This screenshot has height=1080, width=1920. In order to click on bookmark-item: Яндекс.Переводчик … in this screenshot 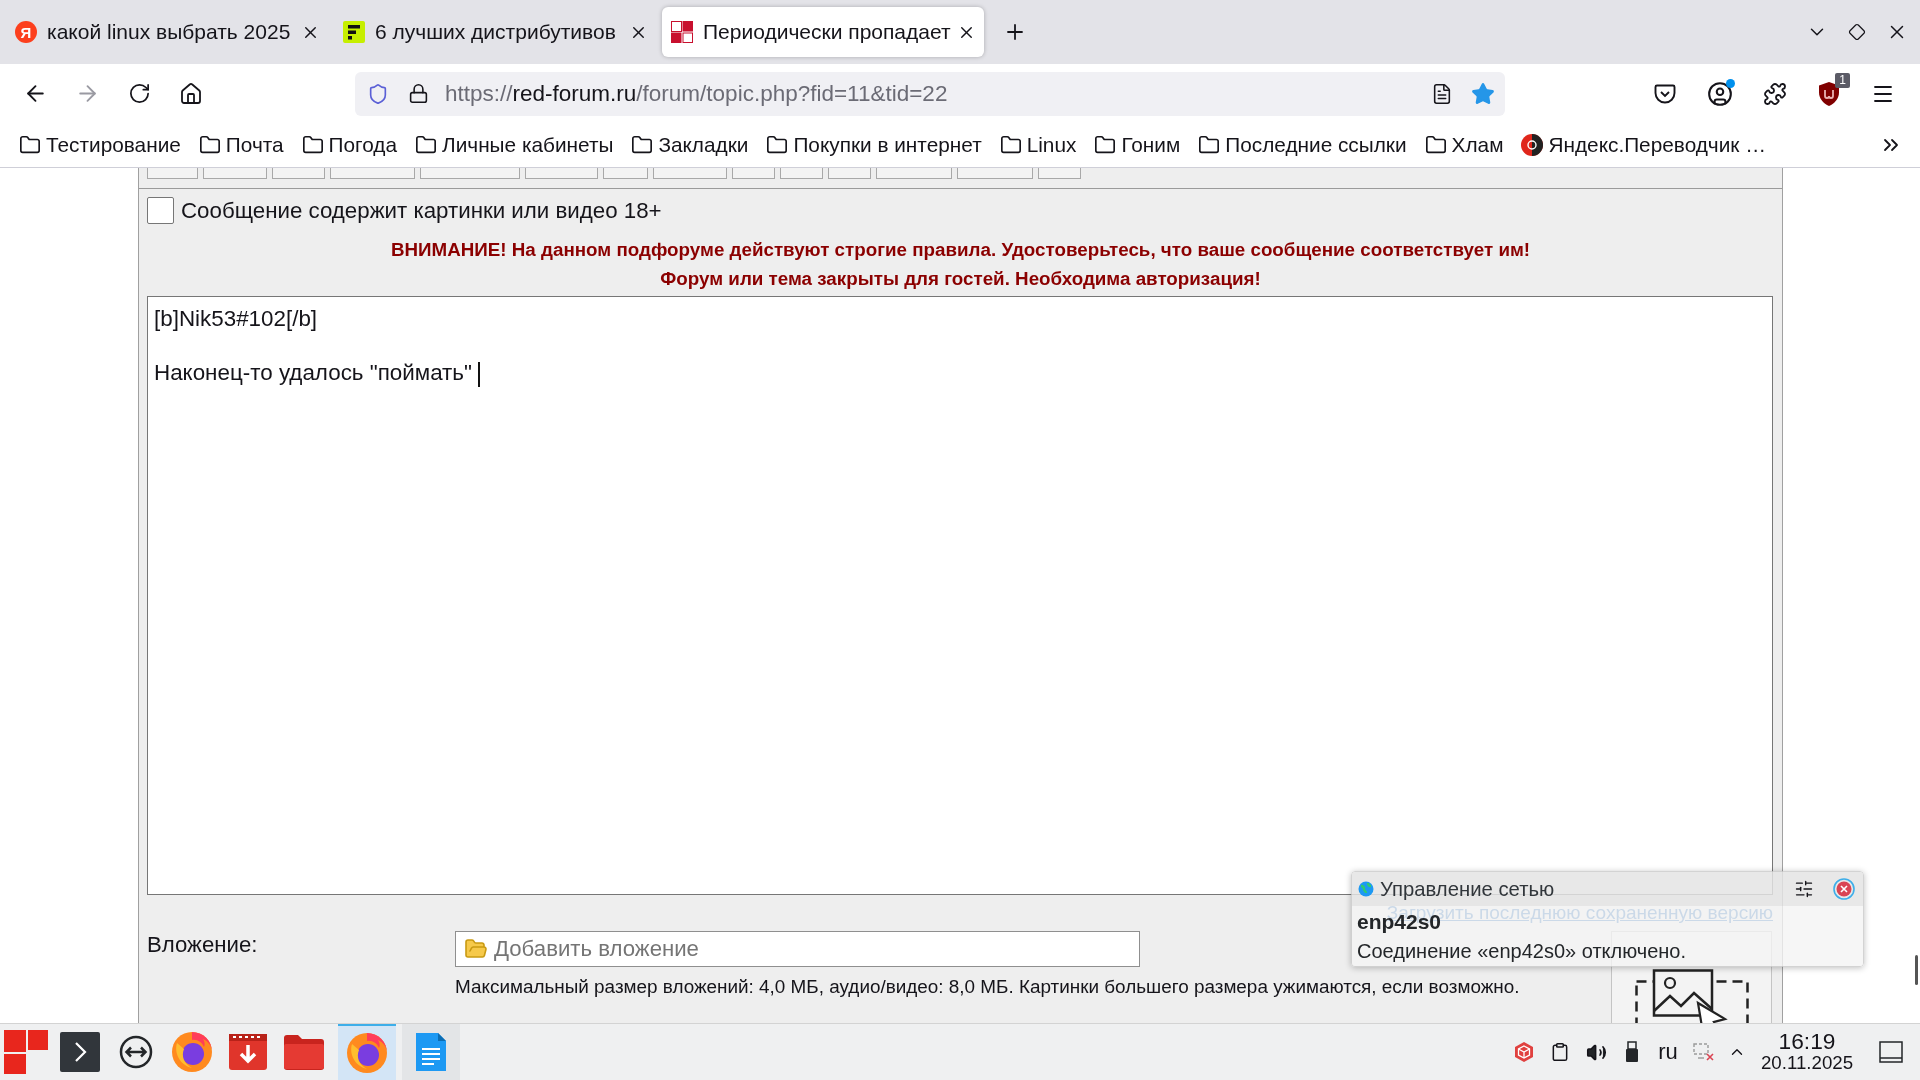, I will do `click(1643, 145)`.